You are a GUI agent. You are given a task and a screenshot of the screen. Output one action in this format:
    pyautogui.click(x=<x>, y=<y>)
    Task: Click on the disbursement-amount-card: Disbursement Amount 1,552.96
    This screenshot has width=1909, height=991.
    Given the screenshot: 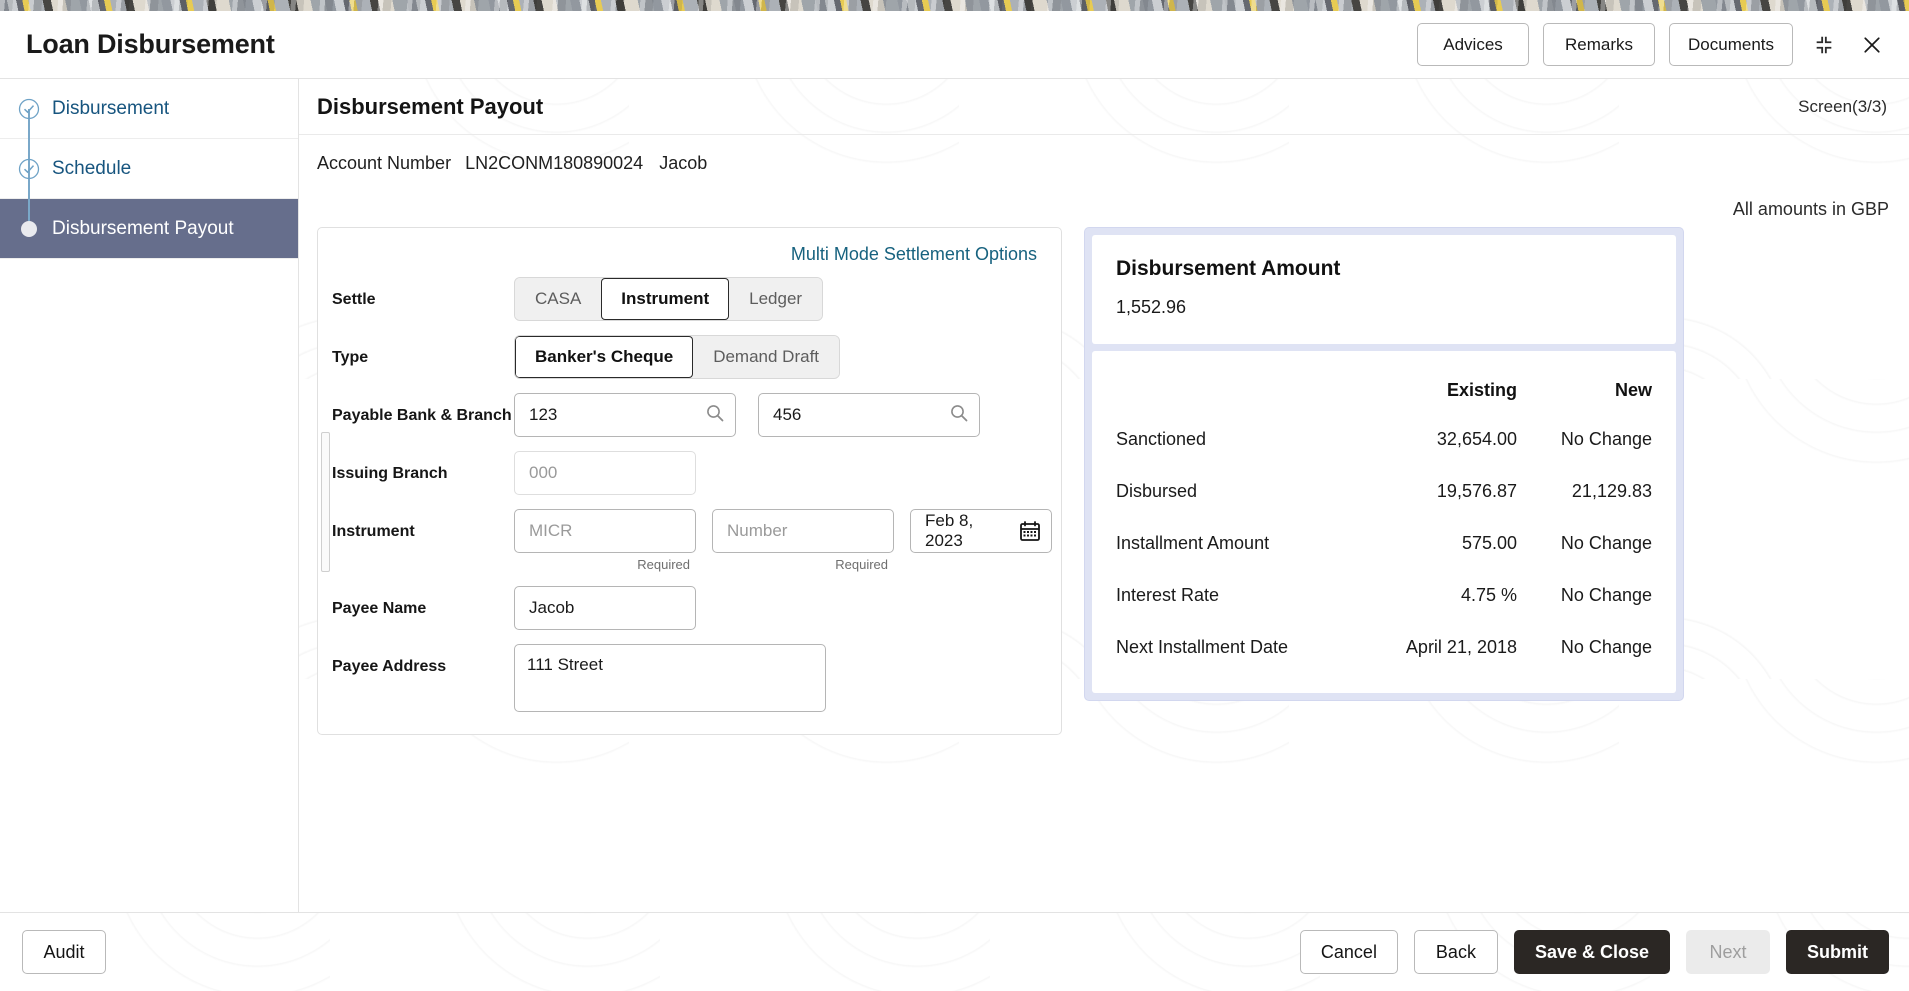 What is the action you would take?
    pyautogui.click(x=1384, y=289)
    